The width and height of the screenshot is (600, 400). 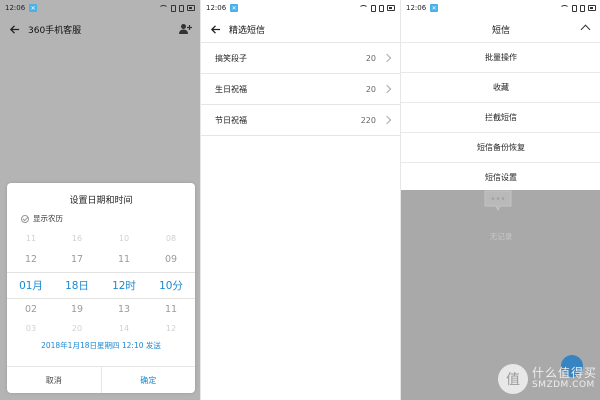 I want to click on scheduled-time-summary: 2018年1月18日星期四 12:10 发送, so click(x=101, y=345).